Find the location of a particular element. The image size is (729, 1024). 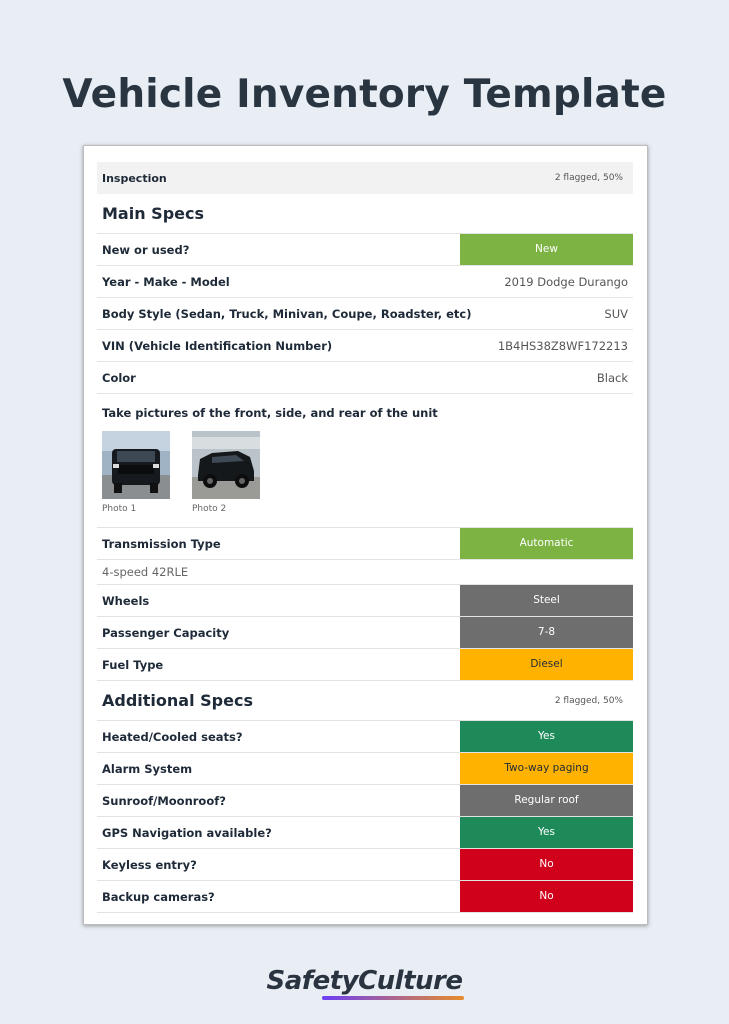

photo-2: Photo 2 is located at coordinates (226, 472).